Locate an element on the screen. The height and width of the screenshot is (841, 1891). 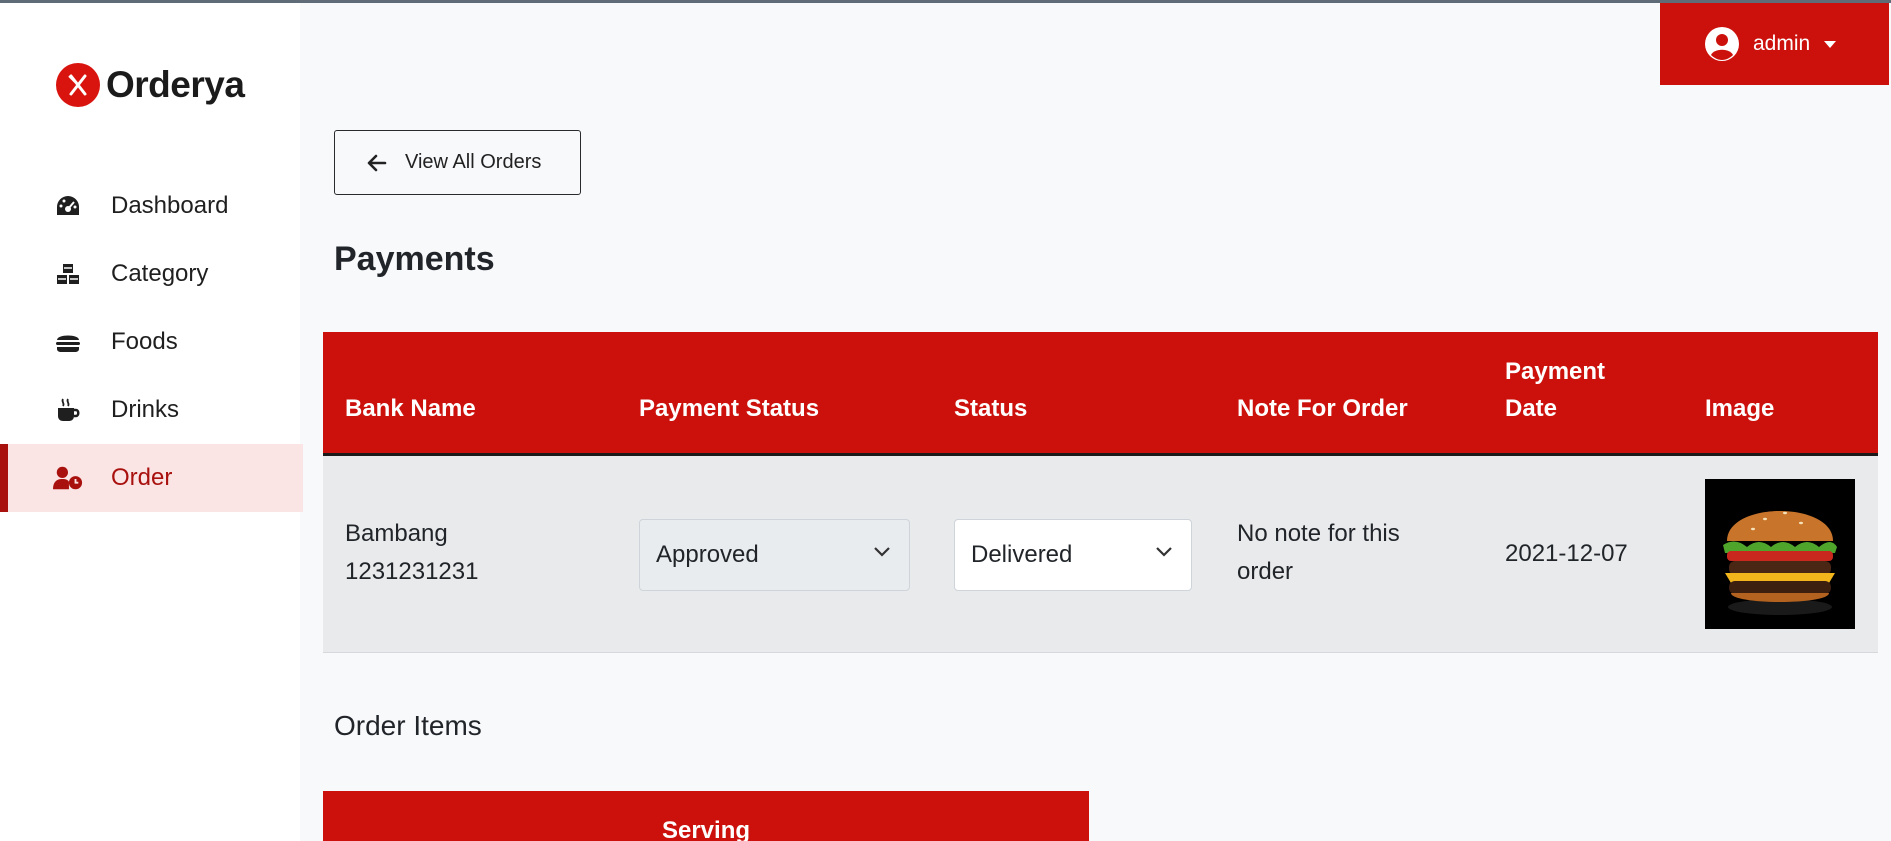
note-cell: No note for this order is located at coordinates (1318, 553).